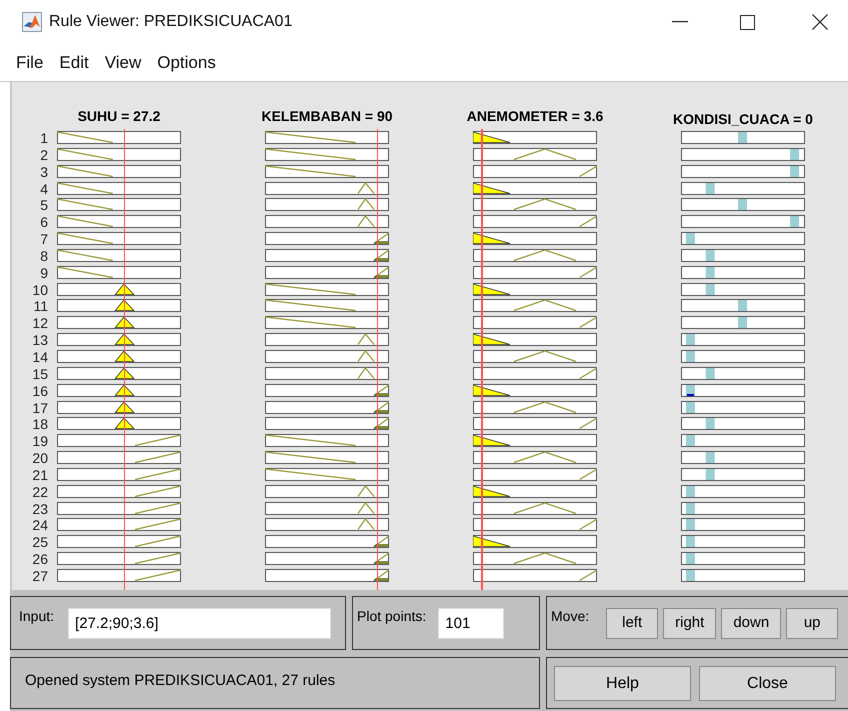 This screenshot has width=848, height=711. Describe the element at coordinates (689, 623) in the screenshot. I see `move-button: right` at that location.